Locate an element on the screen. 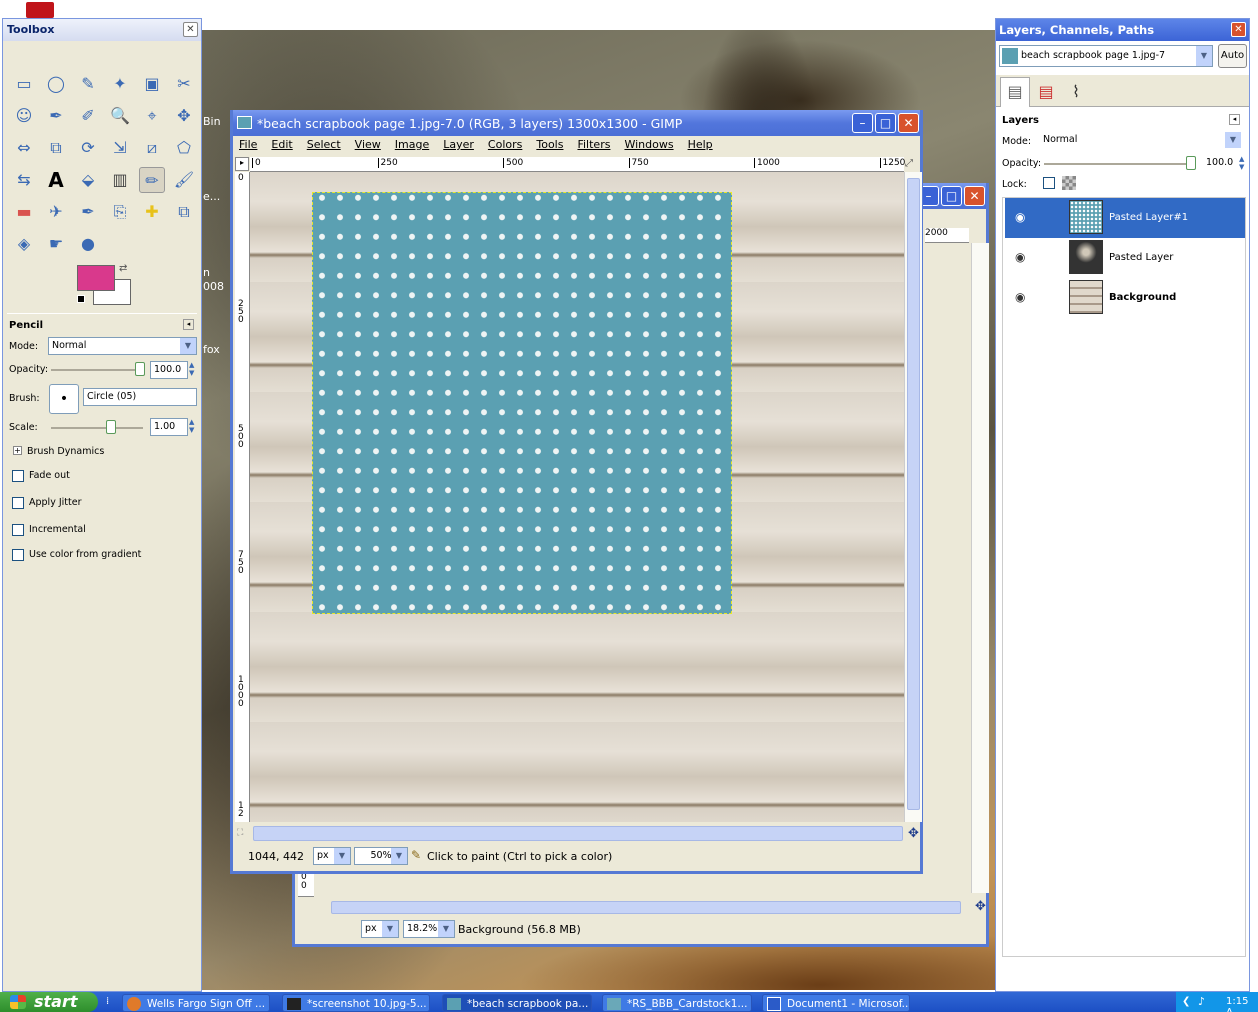 This screenshot has height=1012, width=1258. layer-mode-select: Normal ▼ is located at coordinates (1140, 141).